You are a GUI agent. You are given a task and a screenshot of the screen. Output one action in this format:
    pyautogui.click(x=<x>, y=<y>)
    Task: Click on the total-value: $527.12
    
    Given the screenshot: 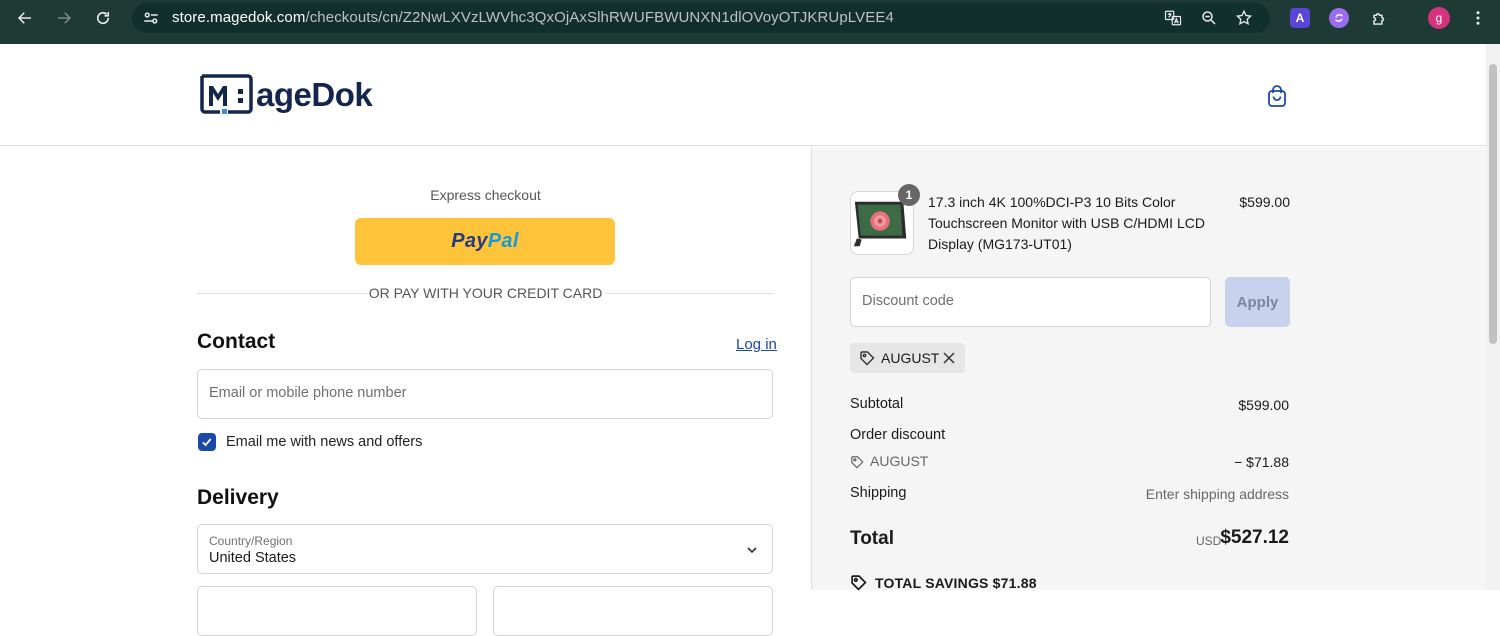 What is the action you would take?
    pyautogui.click(x=1254, y=537)
    